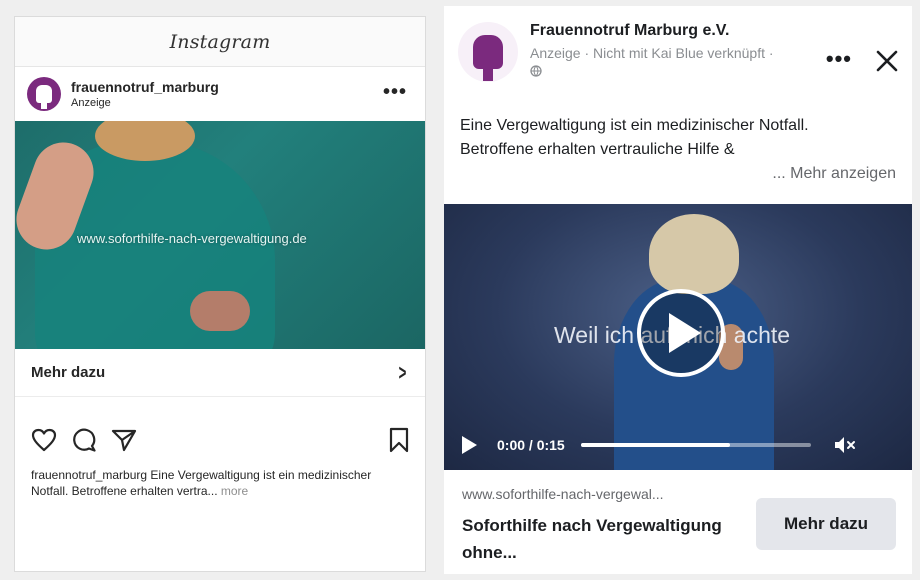 This screenshot has width=920, height=580. I want to click on video-progress-fill, so click(655, 445).